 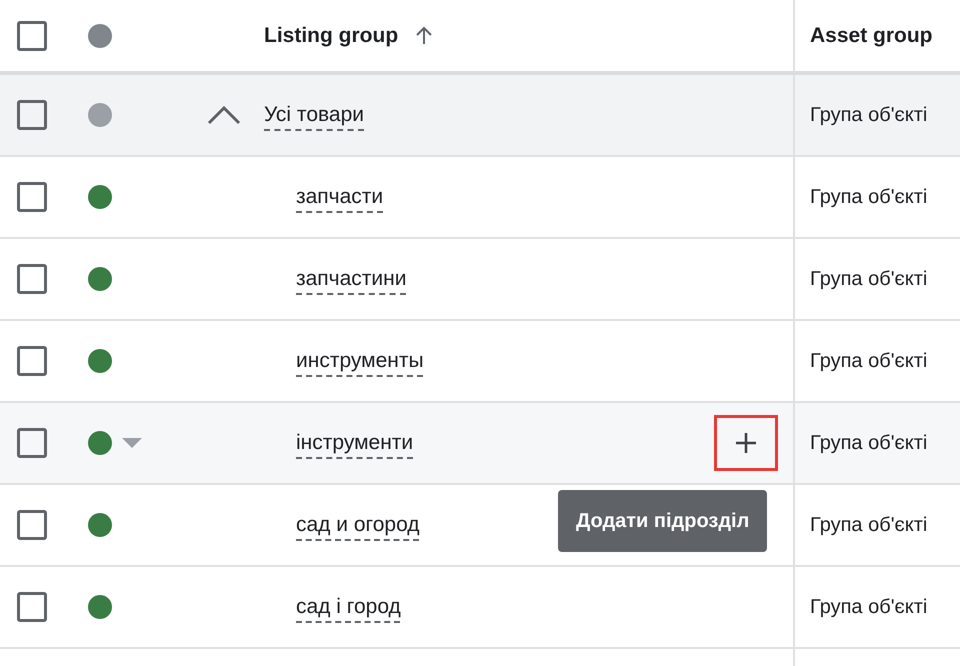 I want to click on listing-group-link: інструменти, so click(x=355, y=443).